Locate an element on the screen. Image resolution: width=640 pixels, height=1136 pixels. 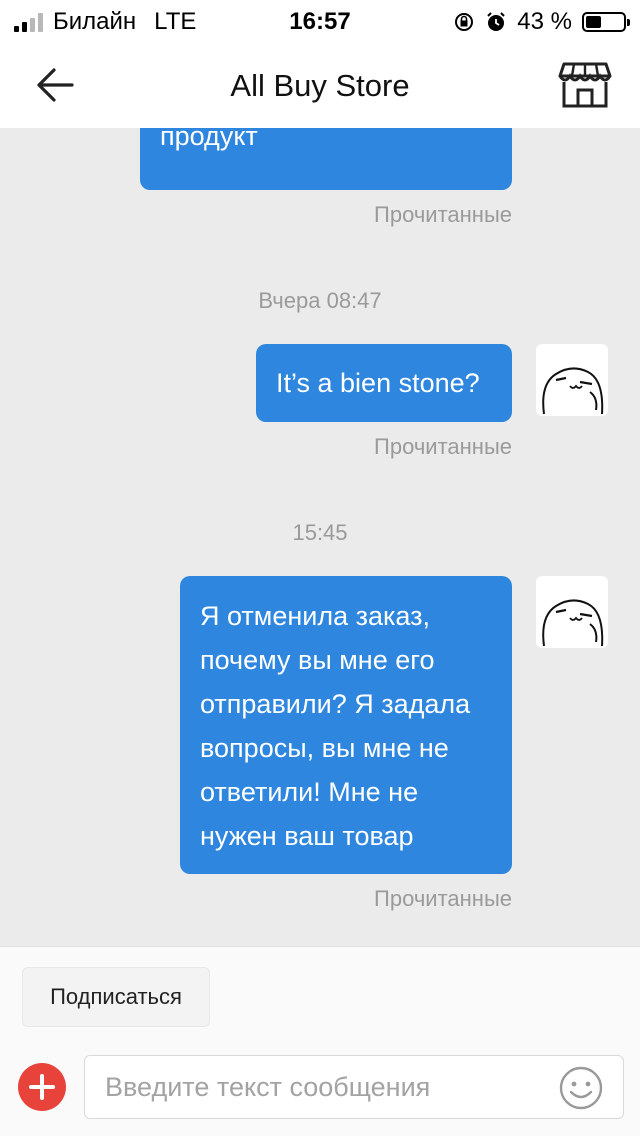
nav-bar: All Buy Store is located at coordinates (320, 85).